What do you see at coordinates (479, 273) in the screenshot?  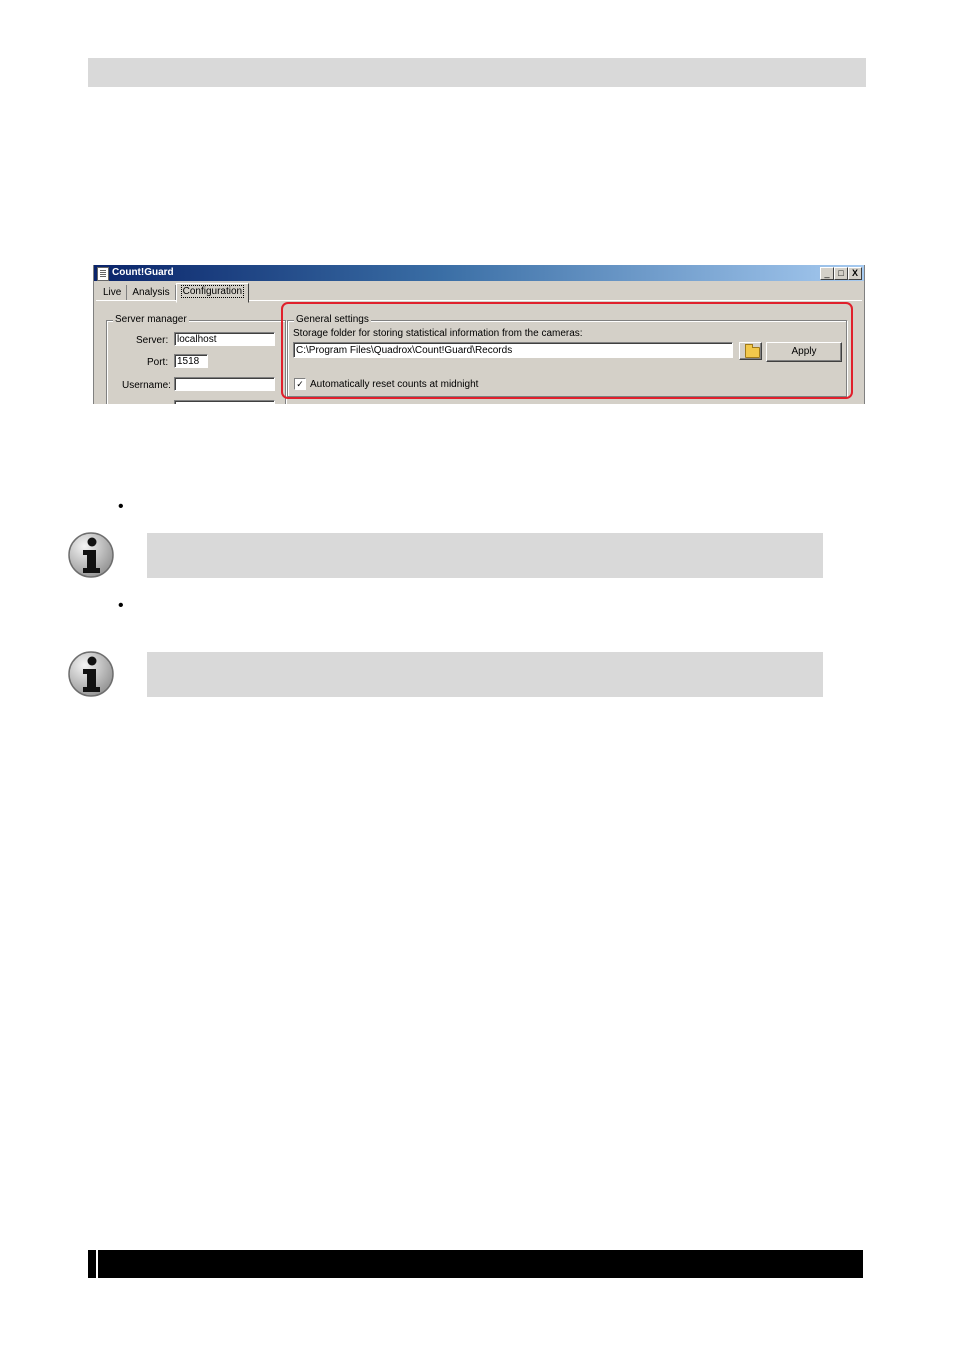 I see `title-bar: Count!Guard _ □ X` at bounding box center [479, 273].